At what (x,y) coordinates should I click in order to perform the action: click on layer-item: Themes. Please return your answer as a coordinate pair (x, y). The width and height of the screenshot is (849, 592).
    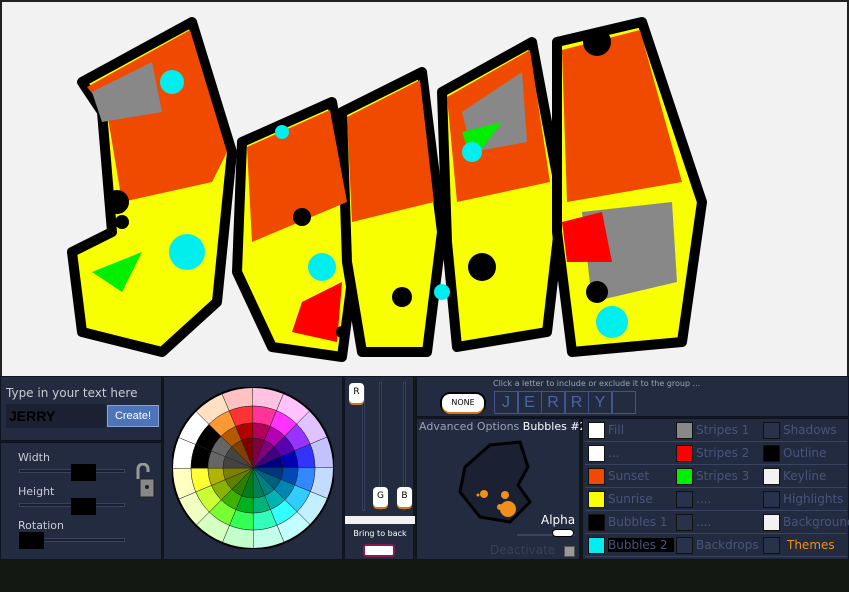
    Looking at the image, I should click on (811, 545).